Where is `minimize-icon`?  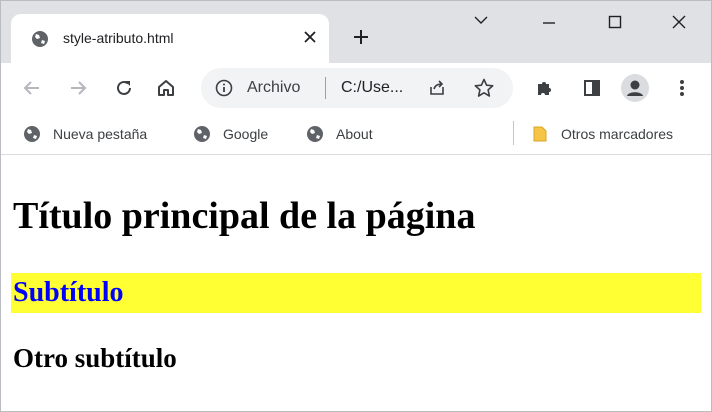 minimize-icon is located at coordinates (549, 23).